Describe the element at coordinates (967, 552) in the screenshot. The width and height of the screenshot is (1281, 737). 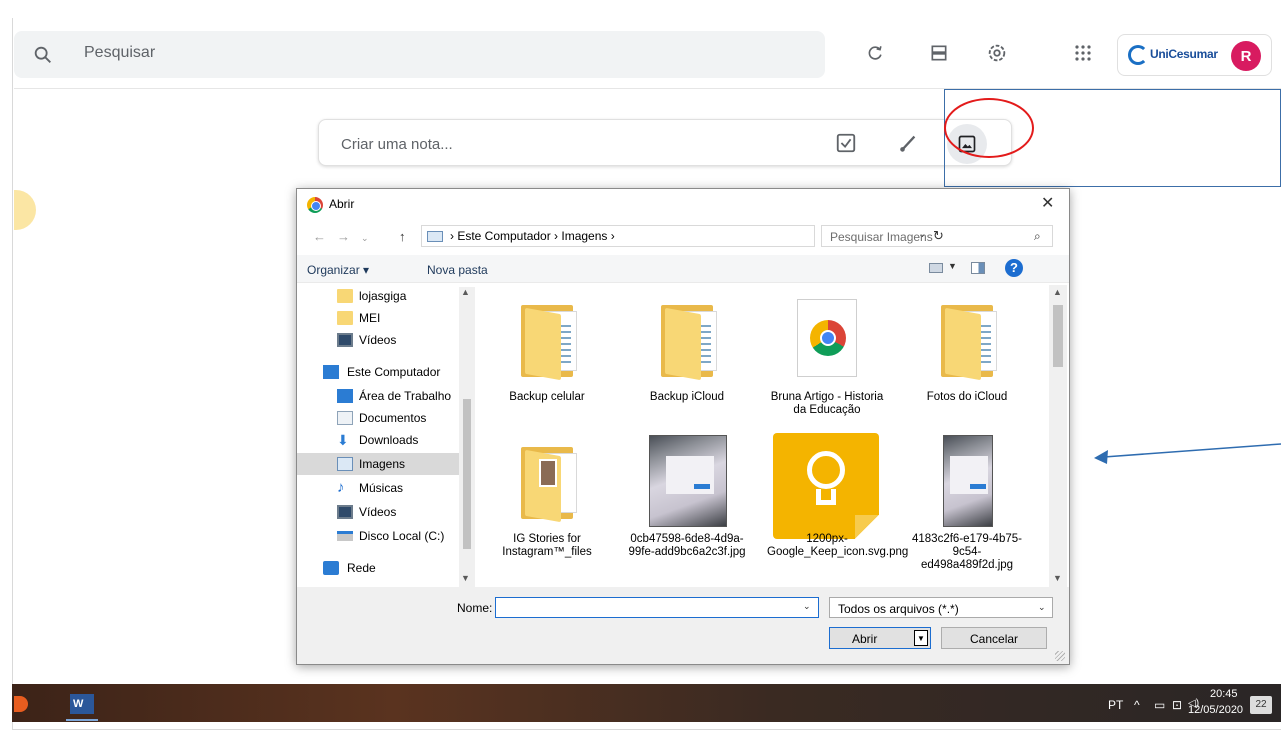
I see `file-label: 4183c2f6-e179-4b75-9c54-ed498a489f2d.jpg` at that location.